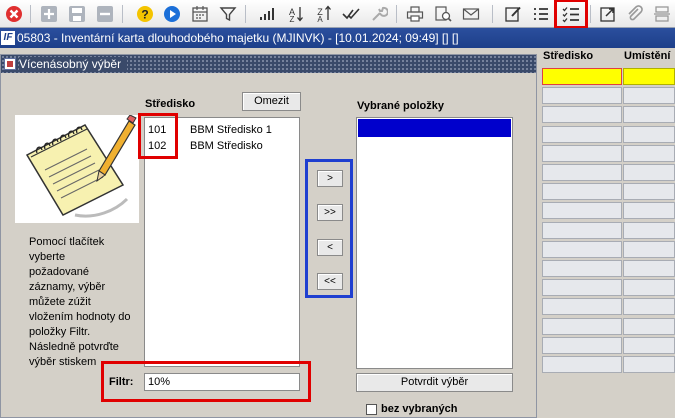  Describe the element at coordinates (608, 14) in the screenshot. I see `external-link-icon` at that location.